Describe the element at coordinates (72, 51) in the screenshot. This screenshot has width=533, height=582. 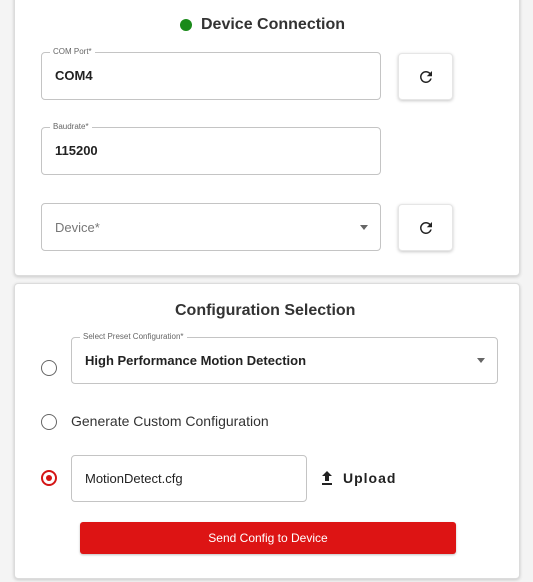
I see `com-port-label: COM Port*` at that location.